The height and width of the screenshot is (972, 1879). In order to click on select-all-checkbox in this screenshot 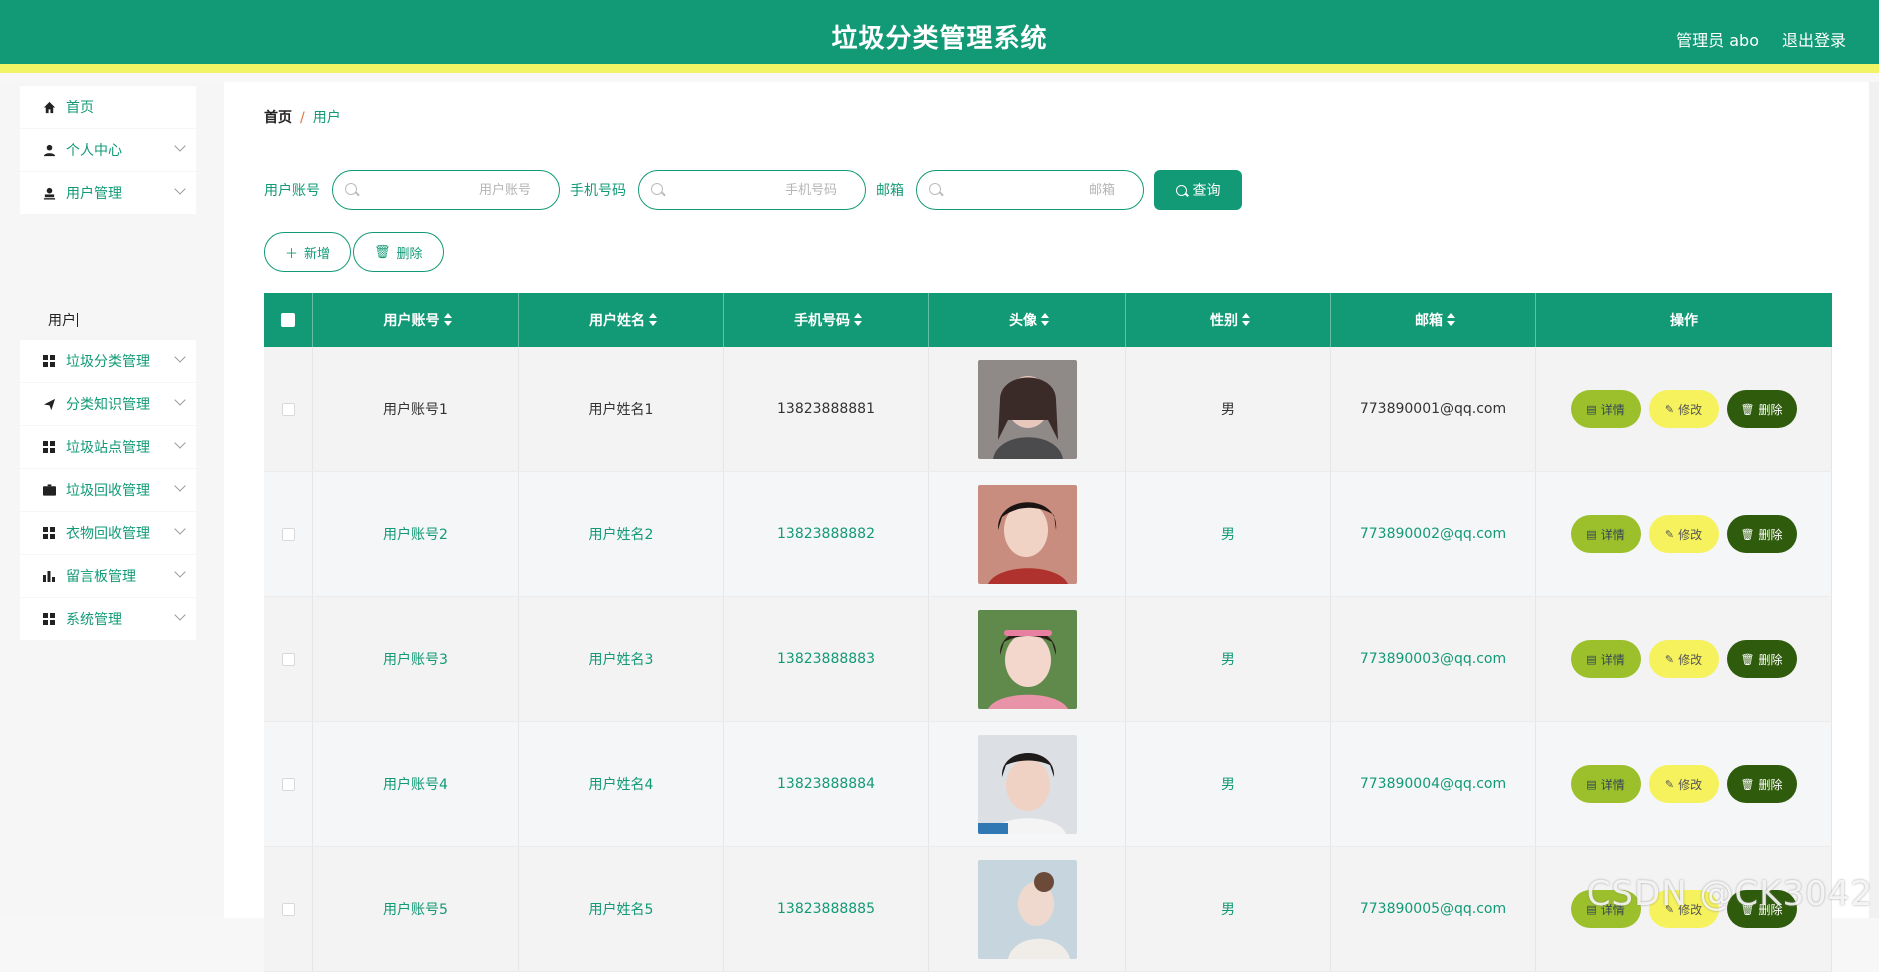, I will do `click(288, 320)`.